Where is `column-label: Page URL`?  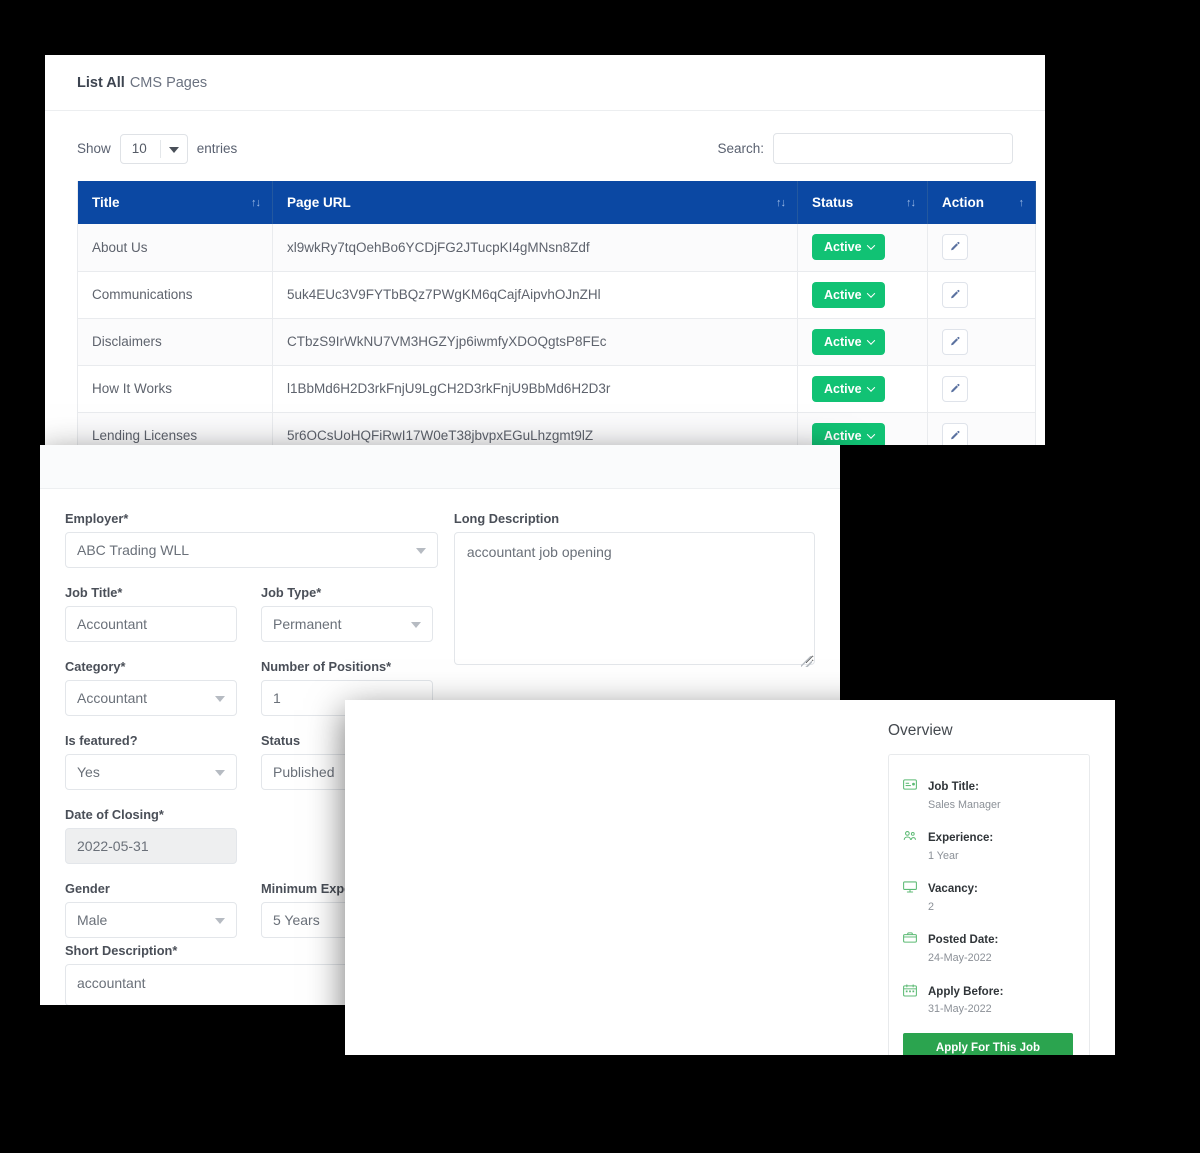
column-label: Page URL is located at coordinates (319, 202).